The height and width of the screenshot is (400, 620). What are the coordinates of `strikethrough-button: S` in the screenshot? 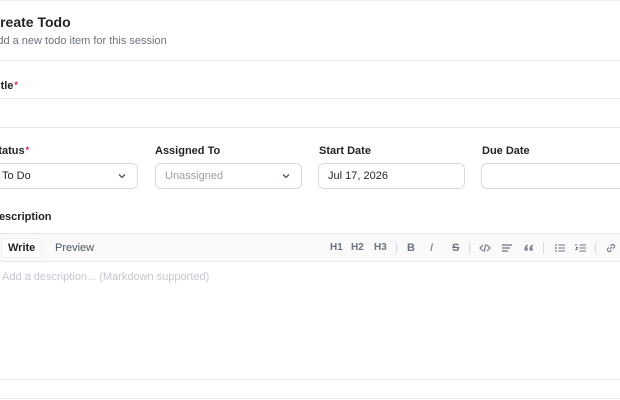 It's located at (455, 248).